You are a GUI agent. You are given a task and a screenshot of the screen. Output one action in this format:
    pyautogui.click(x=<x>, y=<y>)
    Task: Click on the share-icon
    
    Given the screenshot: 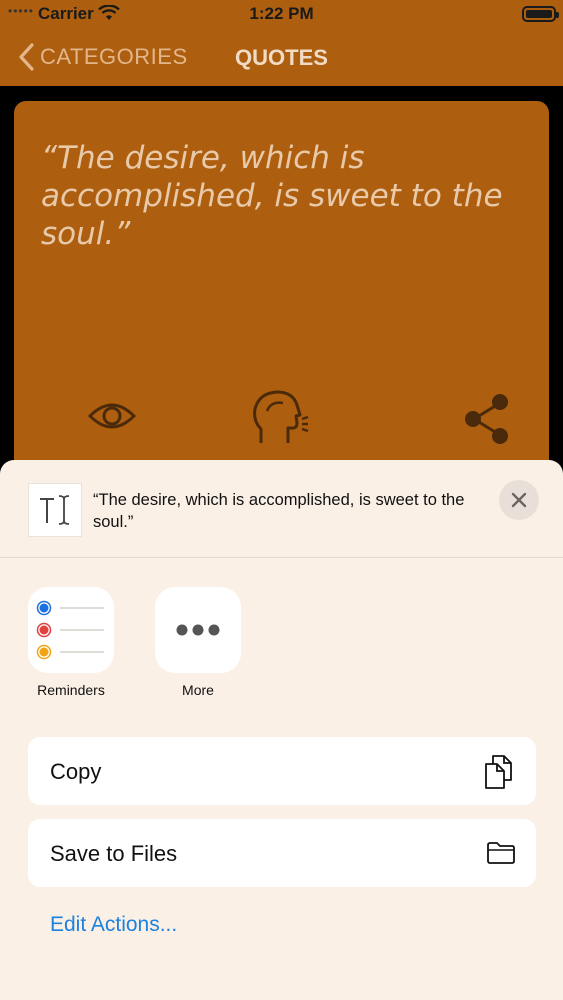 What is the action you would take?
    pyautogui.click(x=488, y=420)
    